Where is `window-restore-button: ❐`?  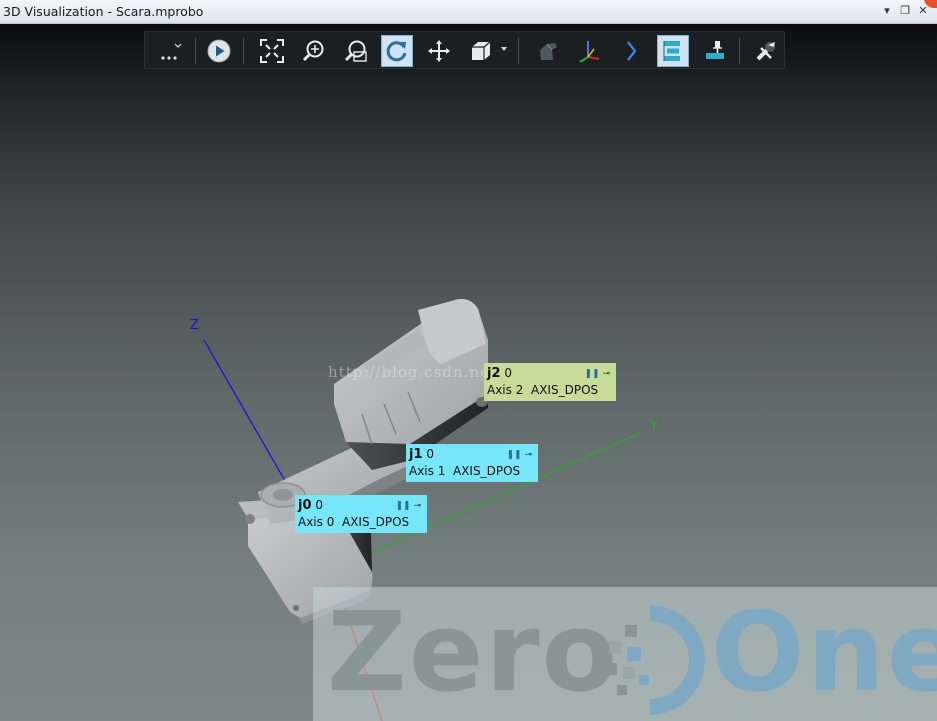 window-restore-button: ❐ is located at coordinates (905, 11).